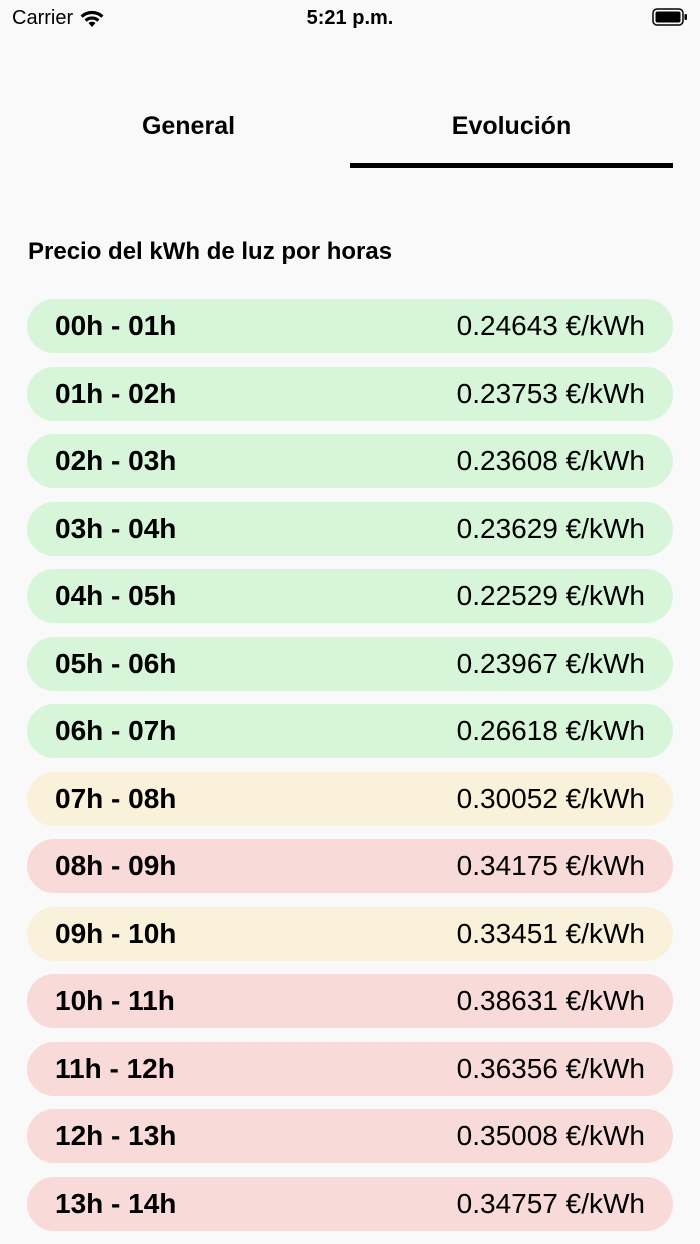 This screenshot has height=1244, width=700. Describe the element at coordinates (350, 461) in the screenshot. I see `price-row: 02h - 03h 0.23608 €/kWh` at that location.